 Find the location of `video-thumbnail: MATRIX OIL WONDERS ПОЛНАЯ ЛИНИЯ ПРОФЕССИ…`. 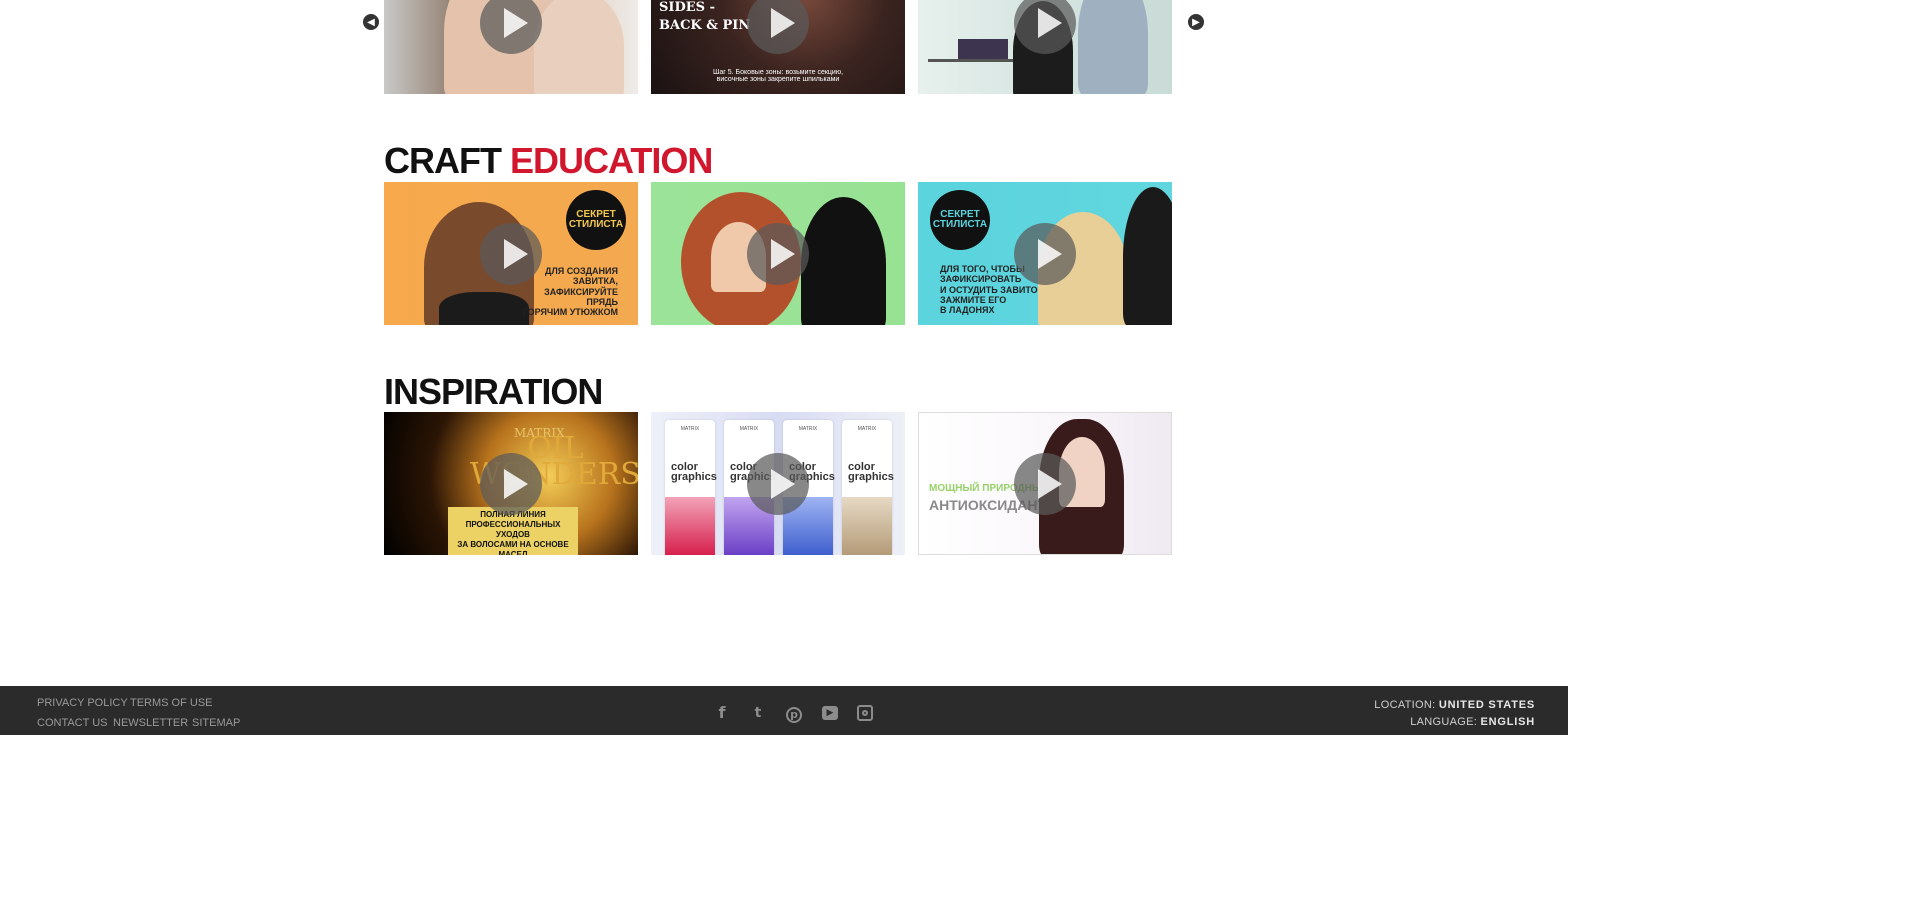

video-thumbnail: MATRIX OIL WONDERS ПОЛНАЯ ЛИНИЯ ПРОФЕССИ… is located at coordinates (511, 483).